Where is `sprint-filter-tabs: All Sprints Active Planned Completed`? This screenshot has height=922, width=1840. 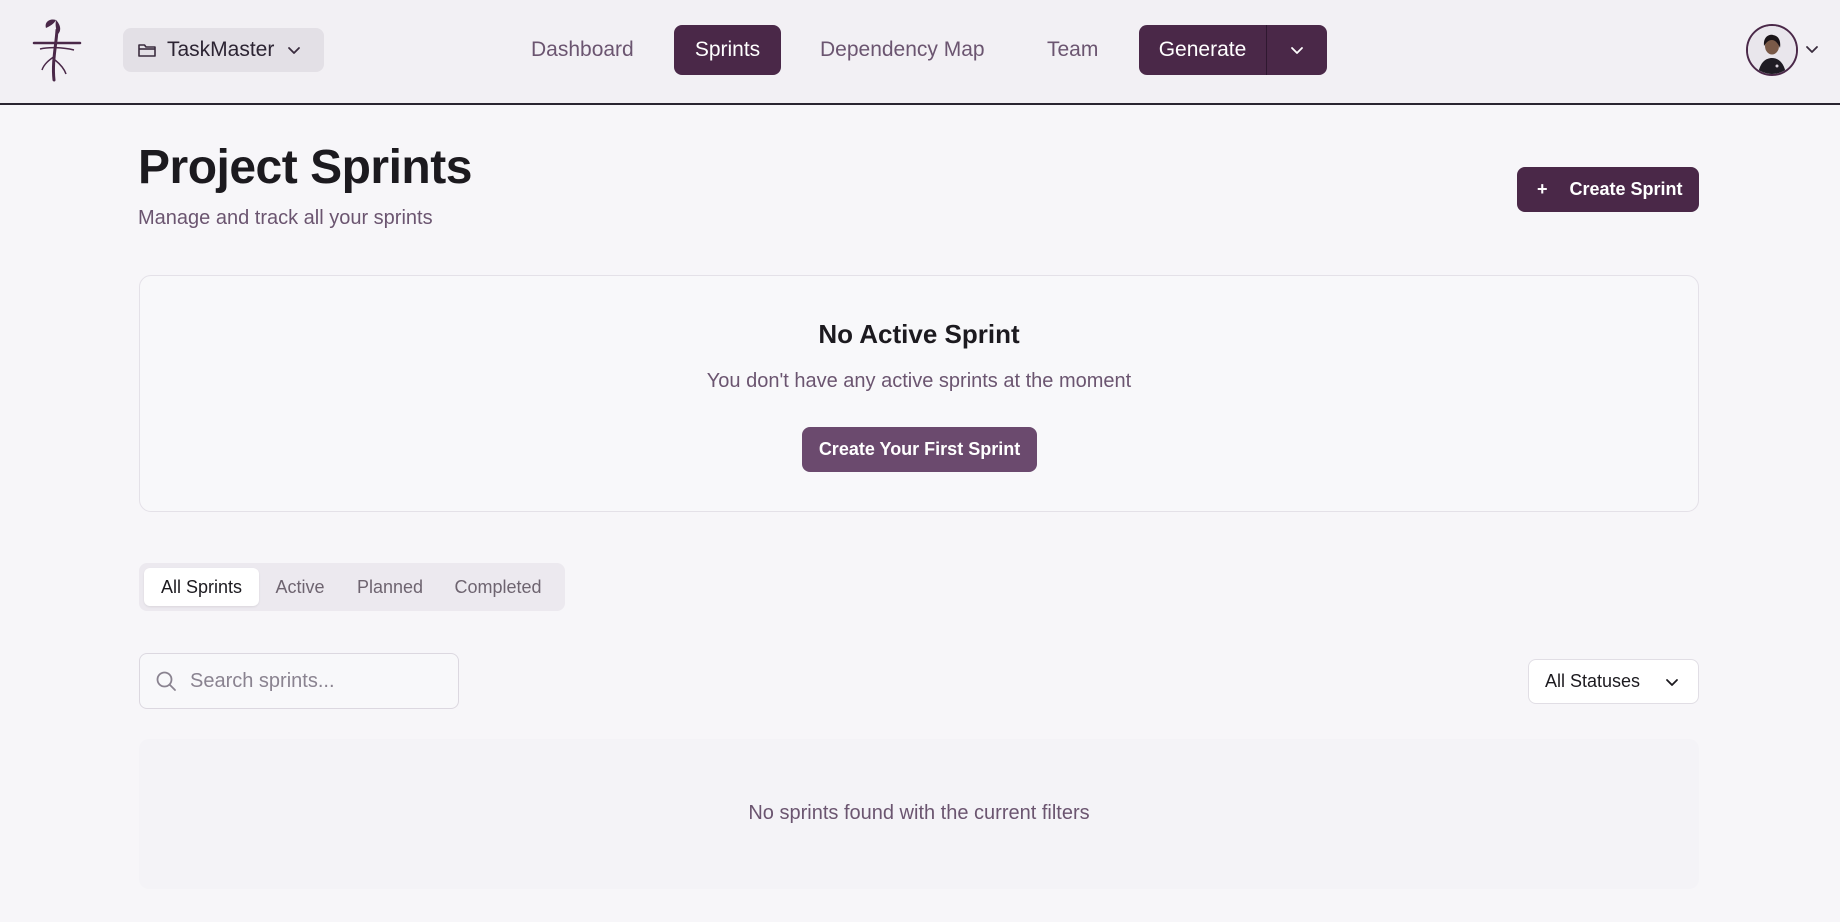 sprint-filter-tabs: All Sprints Active Planned Completed is located at coordinates (352, 587).